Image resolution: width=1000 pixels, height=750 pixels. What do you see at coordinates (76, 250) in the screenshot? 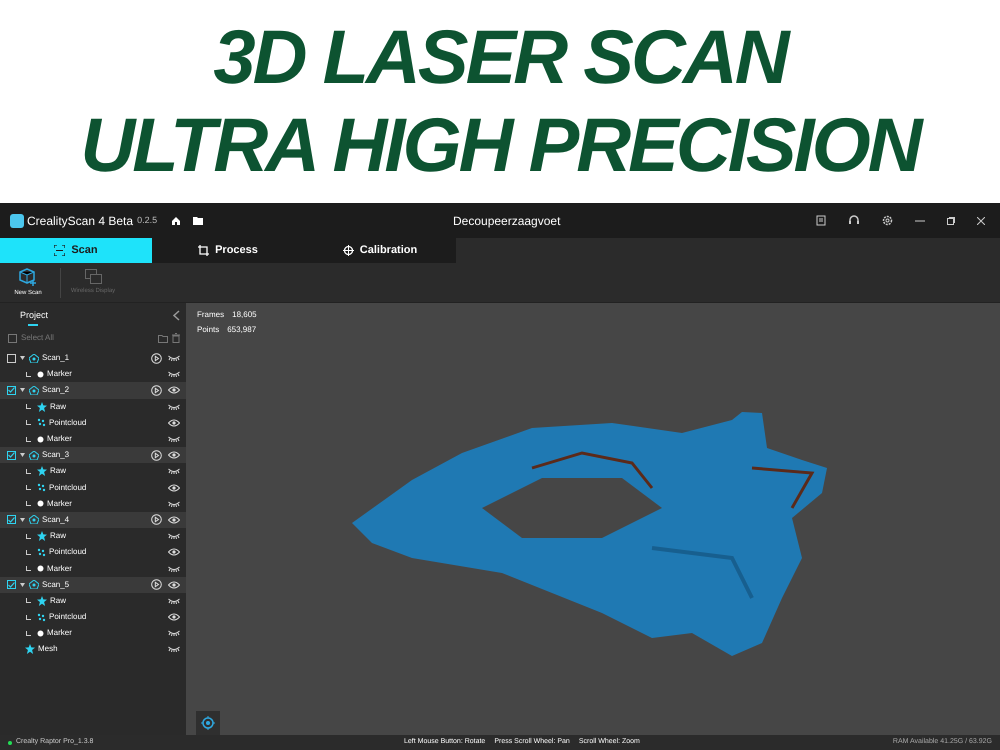
I see `tab: Scan` at bounding box center [76, 250].